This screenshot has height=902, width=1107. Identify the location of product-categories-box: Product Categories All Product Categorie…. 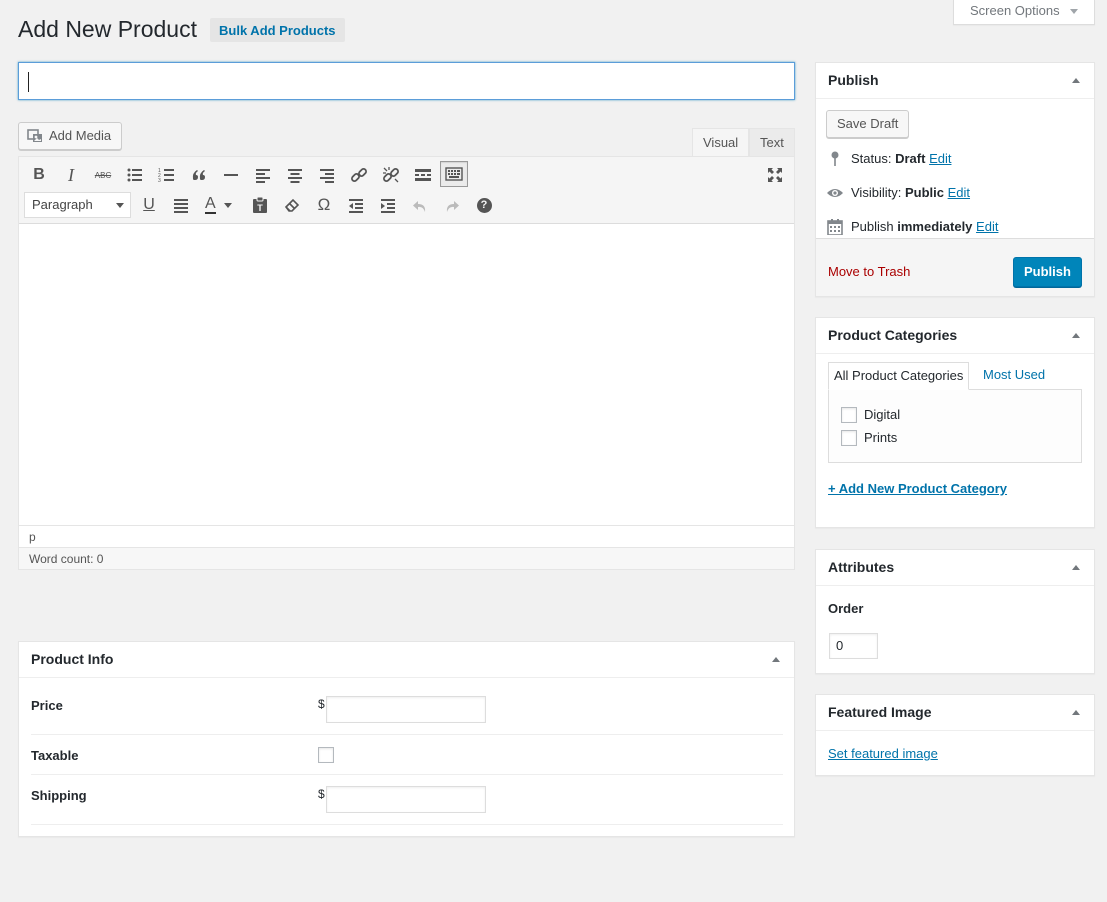
(955, 422).